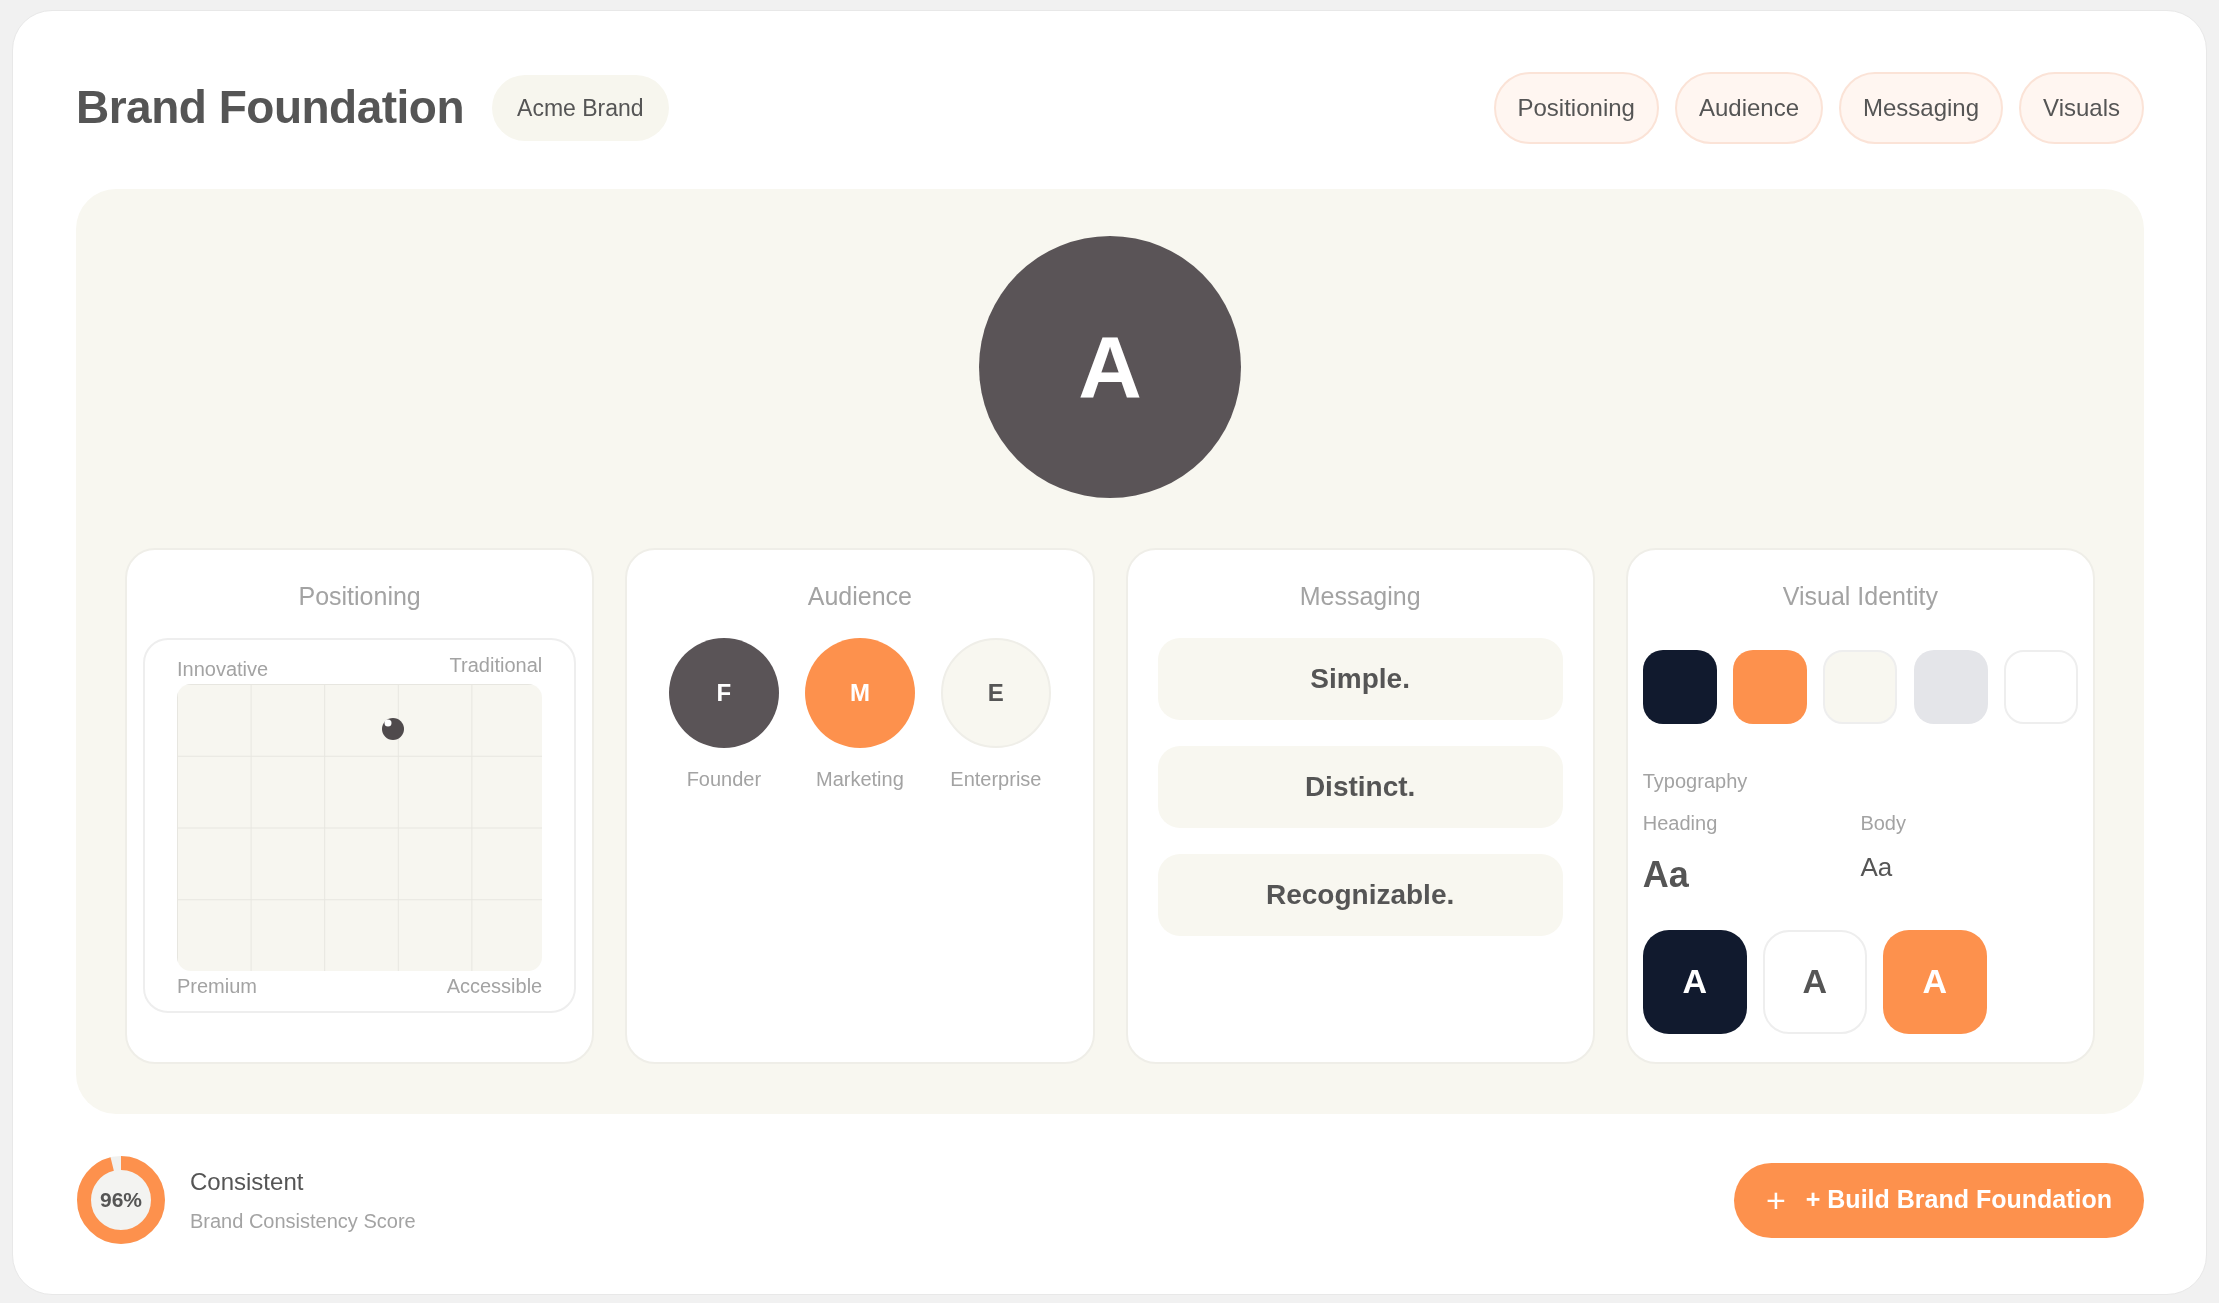 The height and width of the screenshot is (1303, 2219). What do you see at coordinates (723, 692) in the screenshot?
I see `audience-avatar: F` at bounding box center [723, 692].